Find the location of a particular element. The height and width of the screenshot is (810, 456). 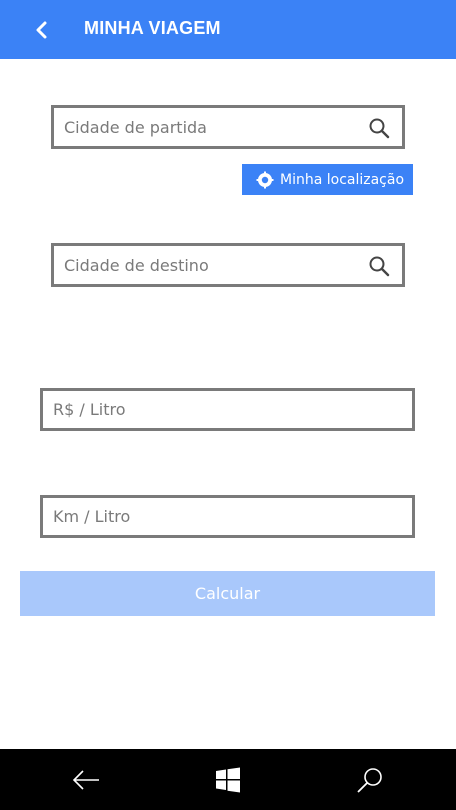

windows-logo-icon is located at coordinates (228, 780).